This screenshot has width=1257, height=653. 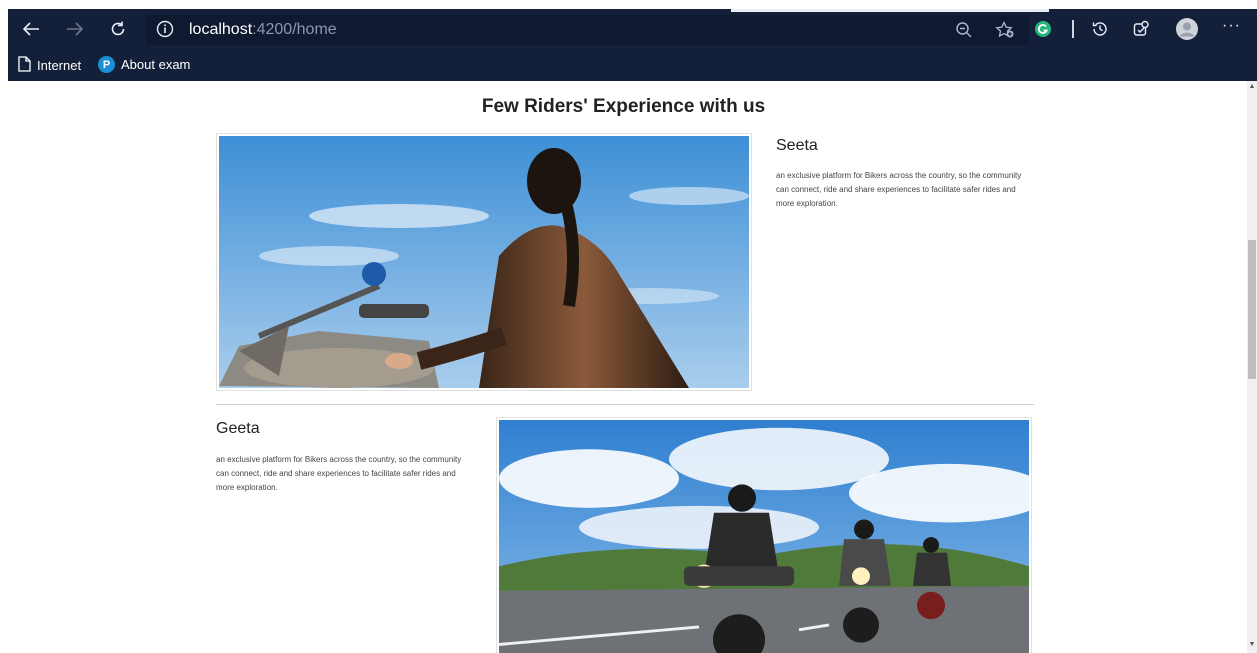 What do you see at coordinates (31, 29) in the screenshot?
I see `back-icon` at bounding box center [31, 29].